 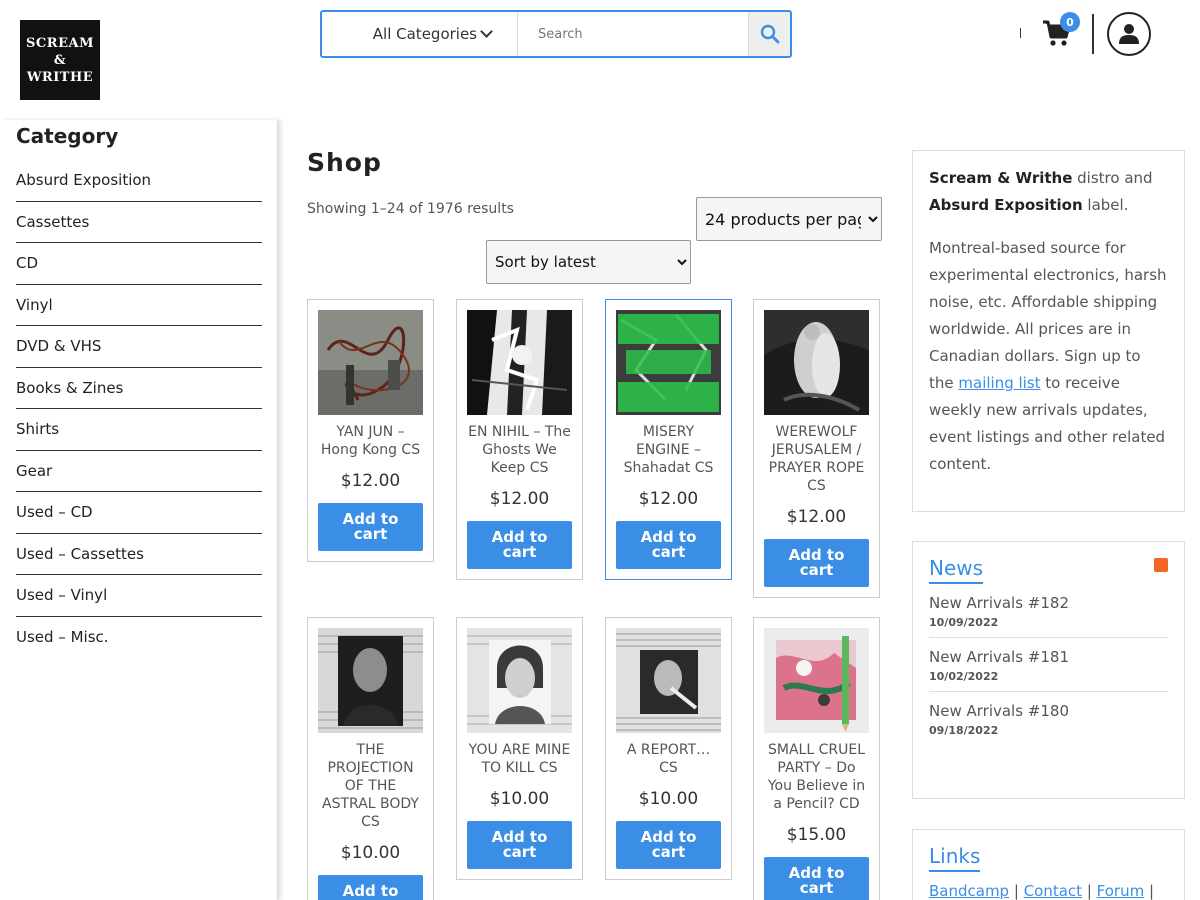 What do you see at coordinates (588, 262) in the screenshot?
I see `sort-select: Sort by latest` at bounding box center [588, 262].